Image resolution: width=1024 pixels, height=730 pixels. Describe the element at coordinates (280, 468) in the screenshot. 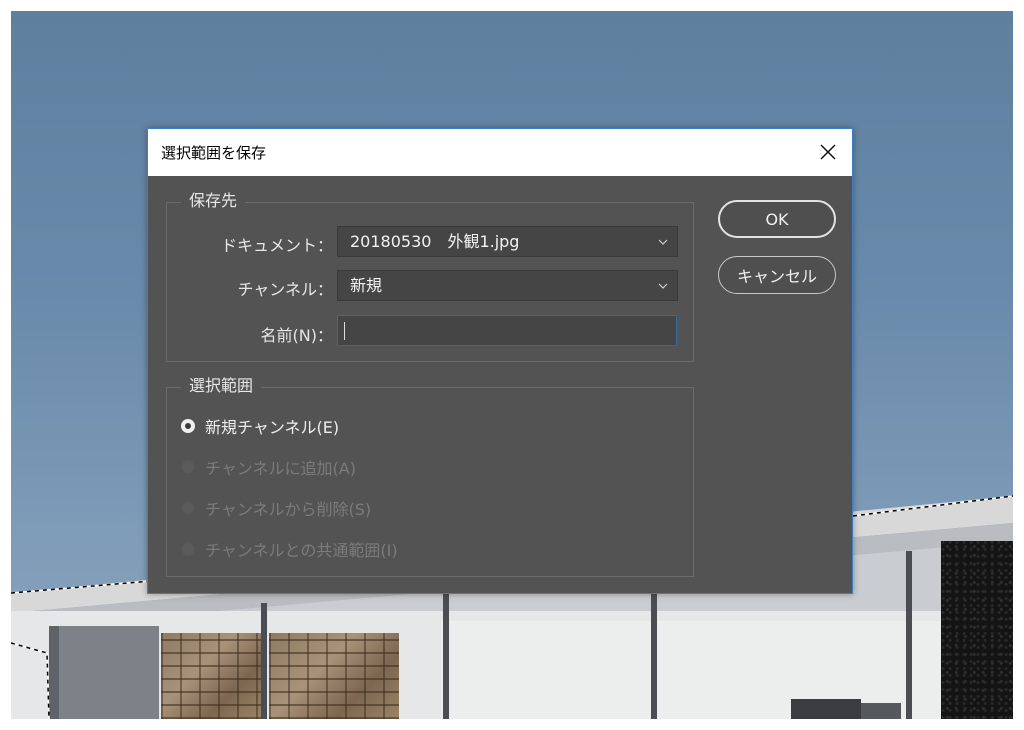

I see `radio-label: チャンネルに追加(A)` at that location.